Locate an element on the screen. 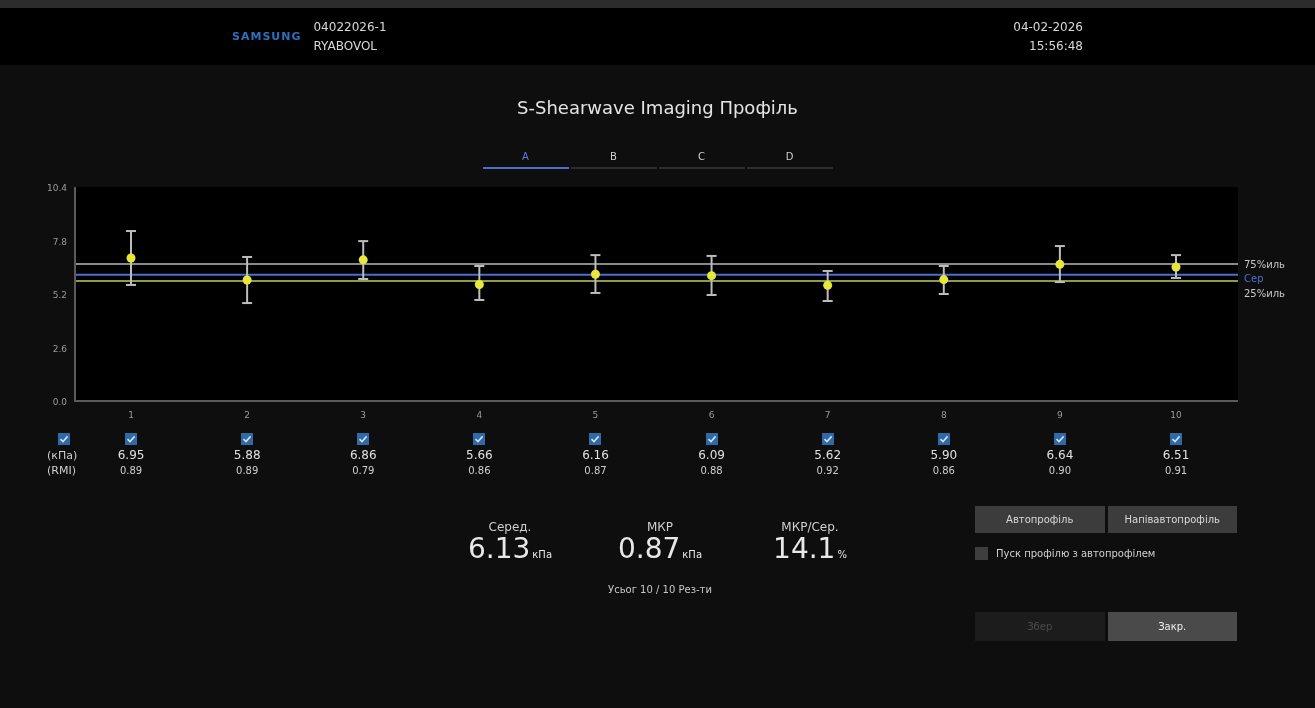  x-tick-label: 5 is located at coordinates (595, 415).